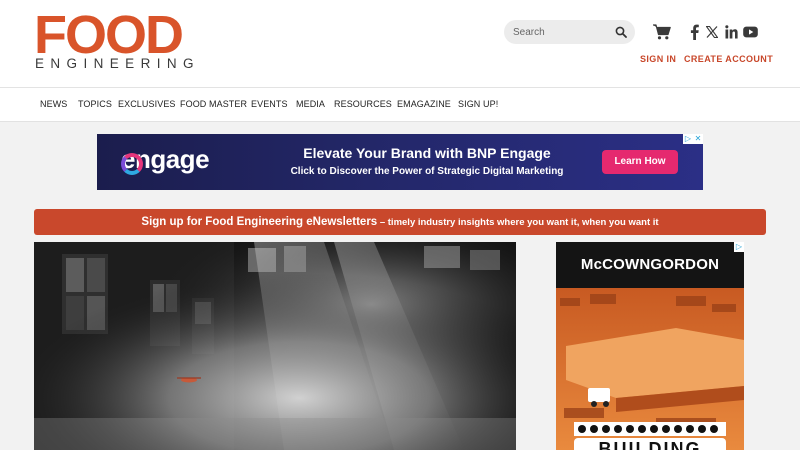 This screenshot has height=450, width=800. What do you see at coordinates (712, 32) in the screenshot?
I see `x-icon` at bounding box center [712, 32].